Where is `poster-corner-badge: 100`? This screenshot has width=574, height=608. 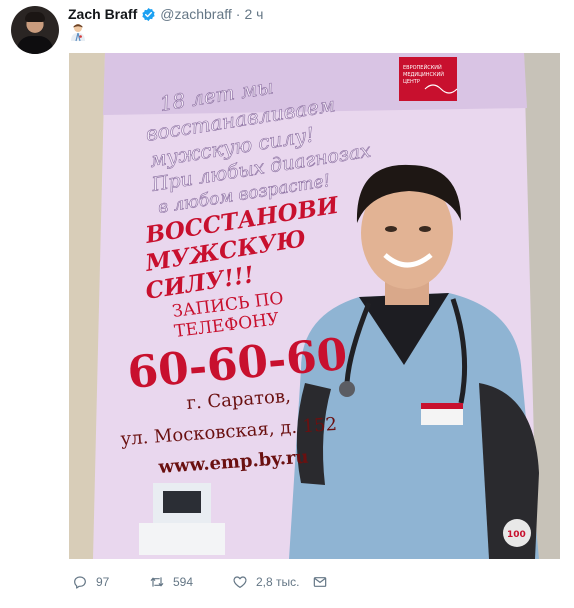
poster-corner-badge: 100 is located at coordinates (516, 535).